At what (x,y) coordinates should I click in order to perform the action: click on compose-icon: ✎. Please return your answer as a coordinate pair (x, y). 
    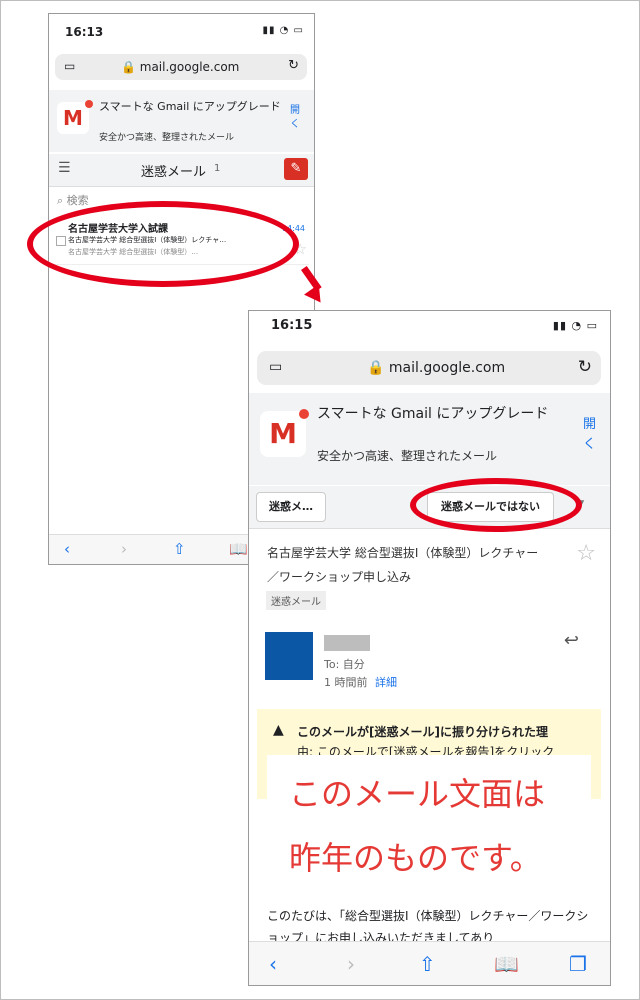
    Looking at the image, I should click on (296, 169).